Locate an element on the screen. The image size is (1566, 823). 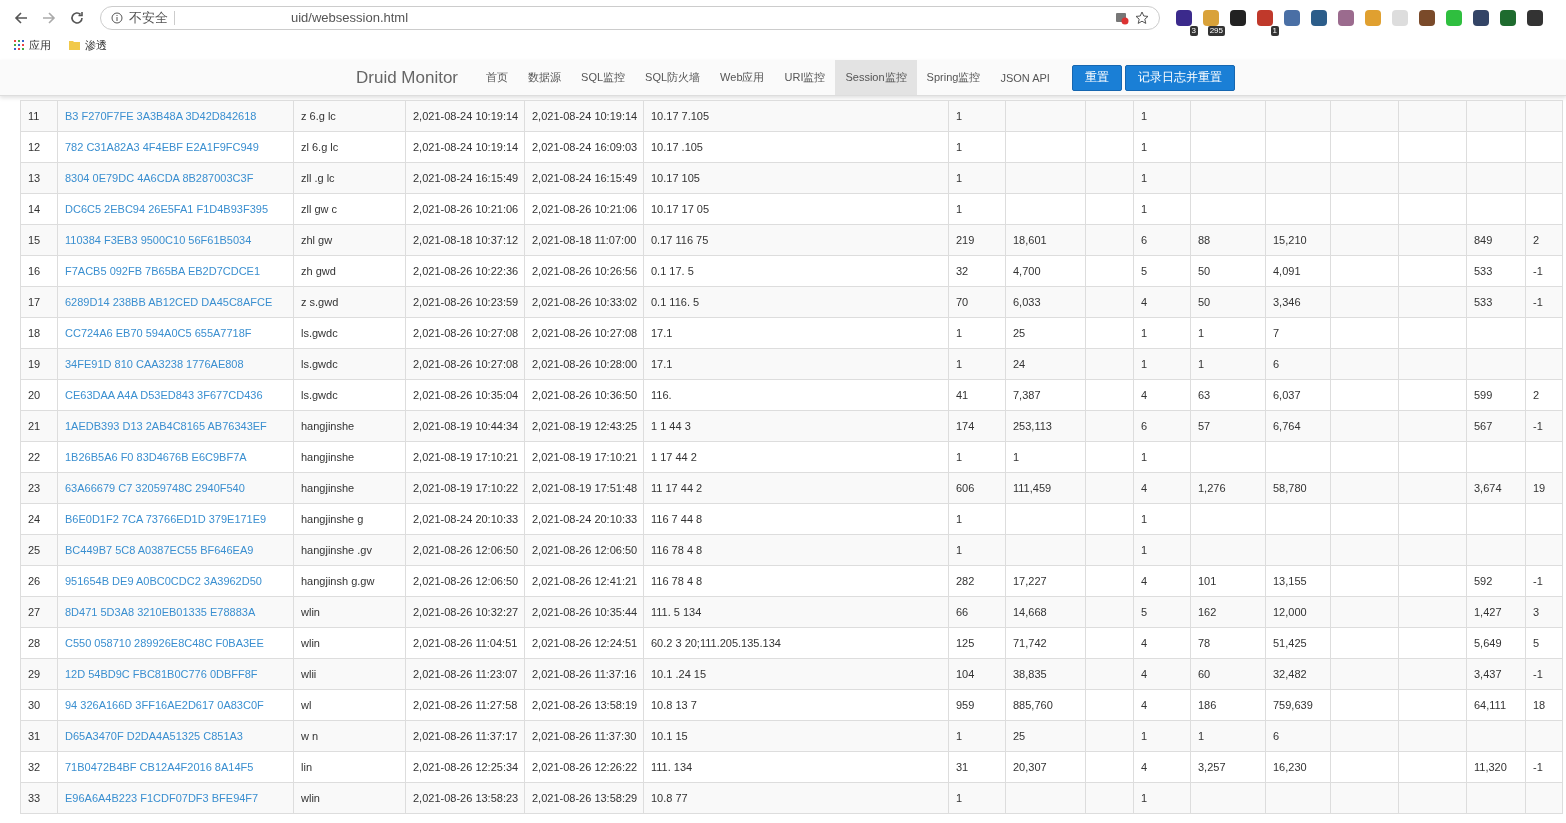
reset-button: 重置 is located at coordinates (1096, 77).